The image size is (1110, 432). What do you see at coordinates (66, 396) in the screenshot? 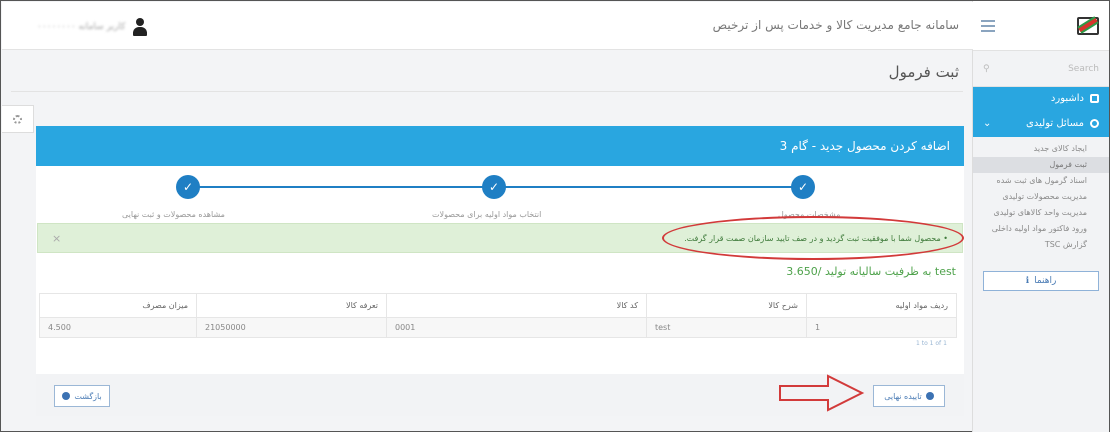
I see `back-circle-icon` at bounding box center [66, 396].